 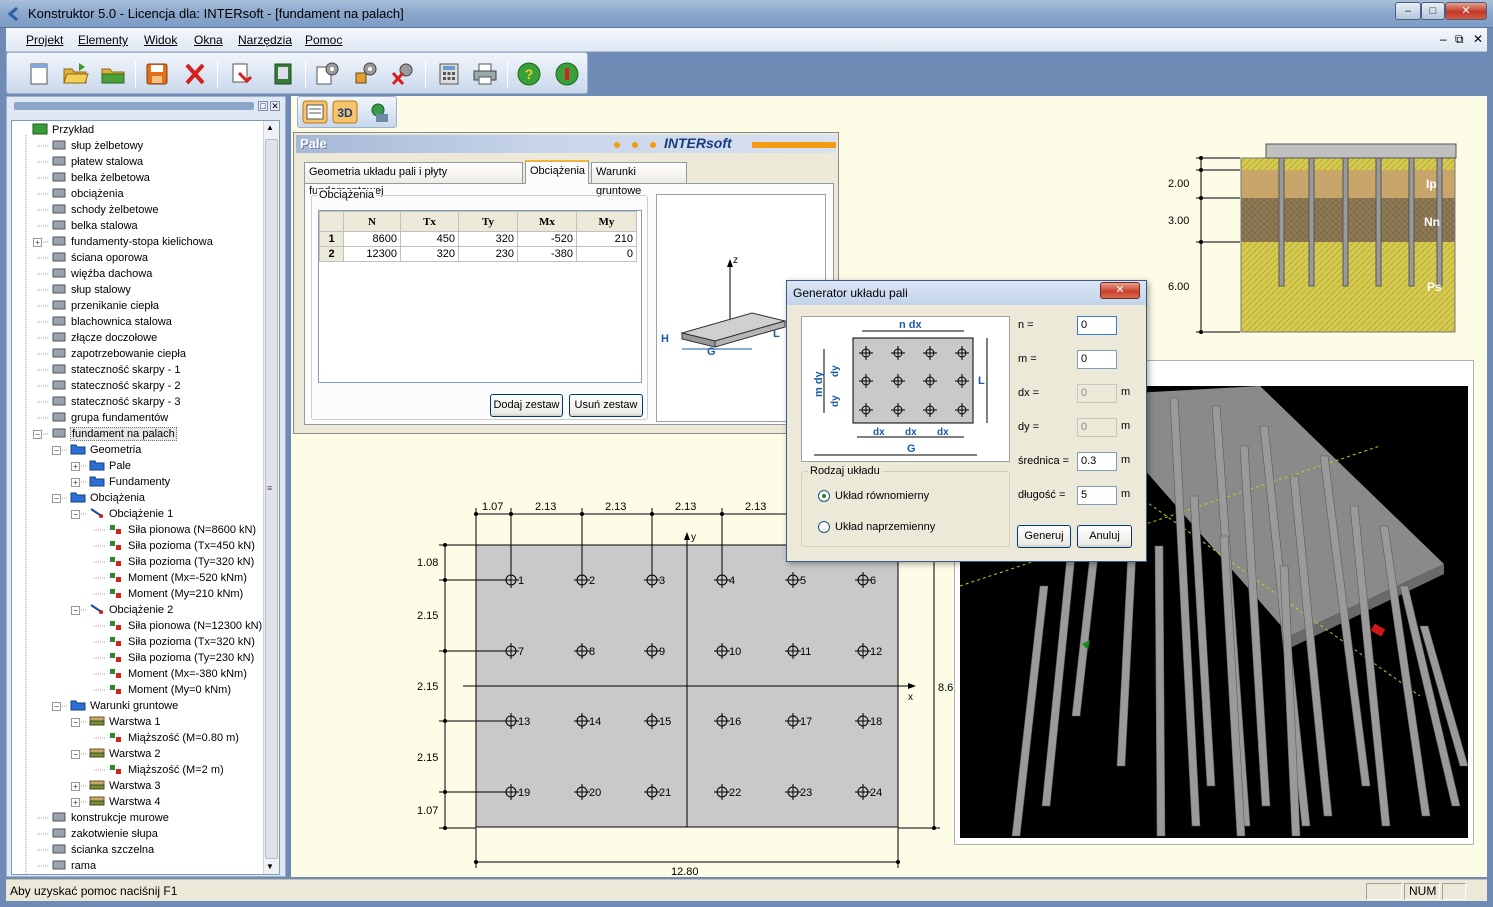 What do you see at coordinates (1433, 11) in the screenshot?
I see `maximize-button: □` at bounding box center [1433, 11].